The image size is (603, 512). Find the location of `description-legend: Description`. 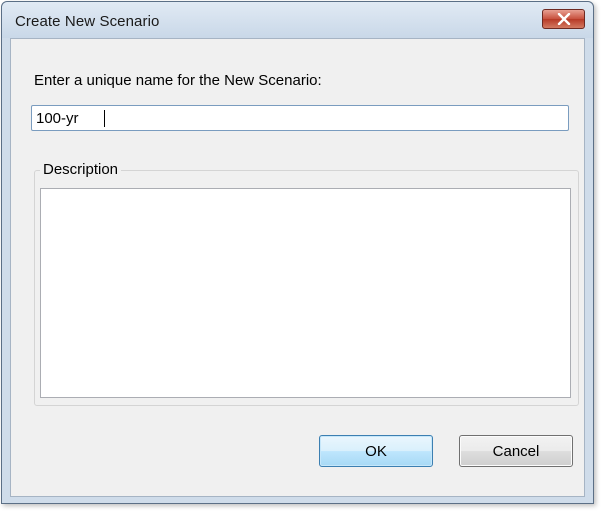

description-legend: Description is located at coordinates (81, 169).